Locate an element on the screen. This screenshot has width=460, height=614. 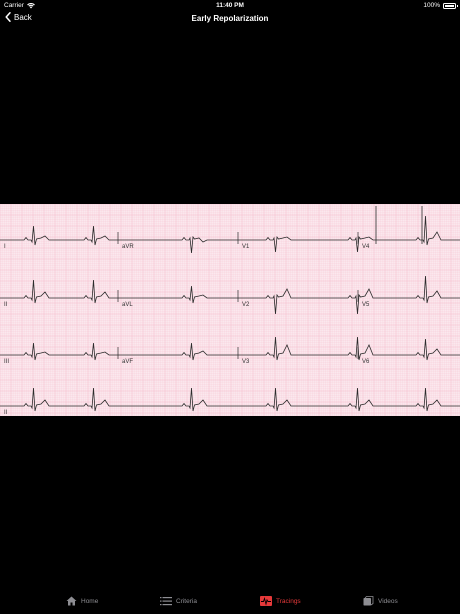
lead-label-v1: V1 is located at coordinates (246, 247).